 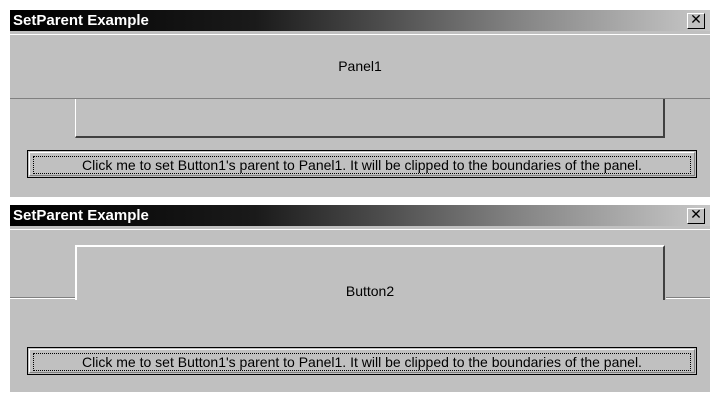 I want to click on button2: Button2, so click(x=370, y=272).